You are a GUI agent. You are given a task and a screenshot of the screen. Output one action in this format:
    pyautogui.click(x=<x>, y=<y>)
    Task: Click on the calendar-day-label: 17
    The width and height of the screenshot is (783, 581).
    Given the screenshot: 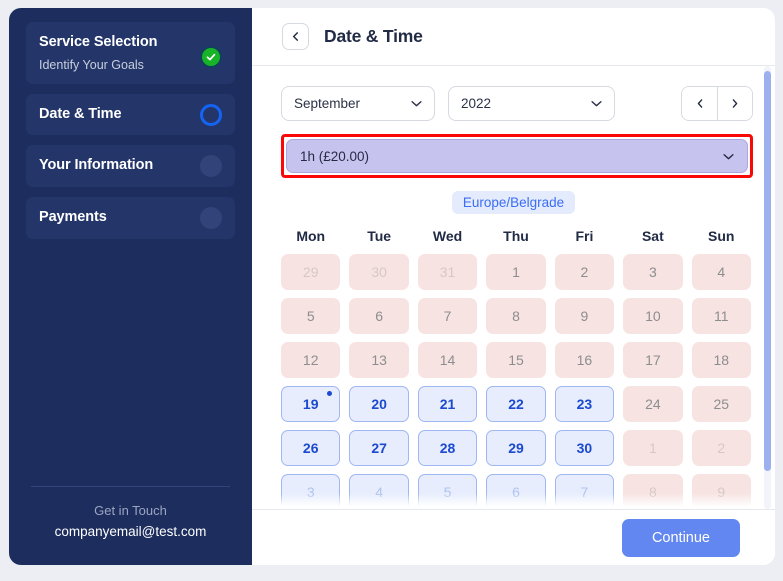 What is the action you would take?
    pyautogui.click(x=653, y=360)
    